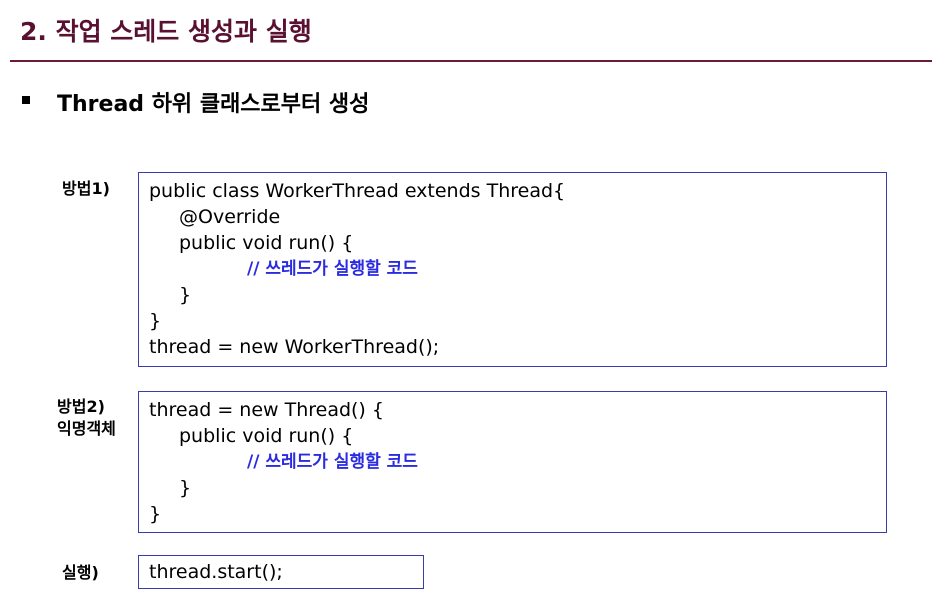  Describe the element at coordinates (166, 31) in the screenshot. I see `slide-title: 2. 작업 스레드 생성과 실행` at that location.